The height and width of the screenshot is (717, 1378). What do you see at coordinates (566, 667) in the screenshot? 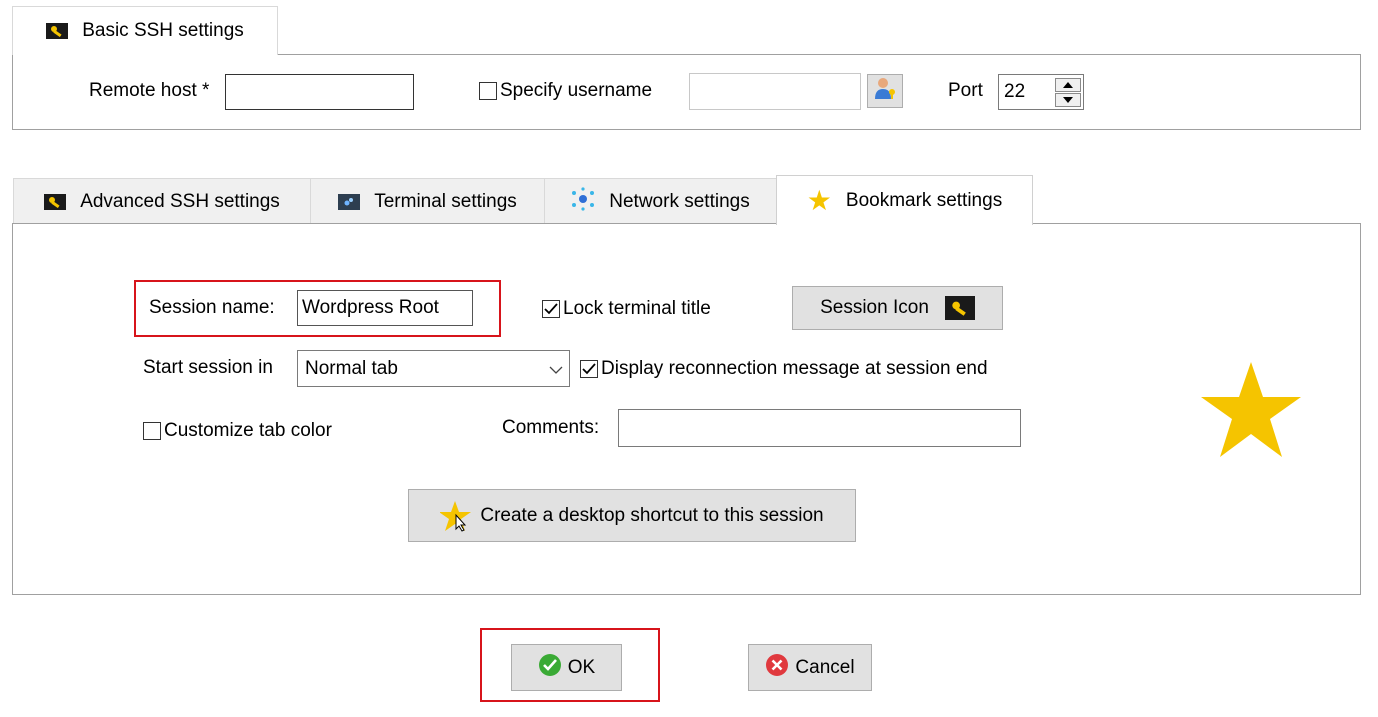
I see `ok-button: OK` at bounding box center [566, 667].